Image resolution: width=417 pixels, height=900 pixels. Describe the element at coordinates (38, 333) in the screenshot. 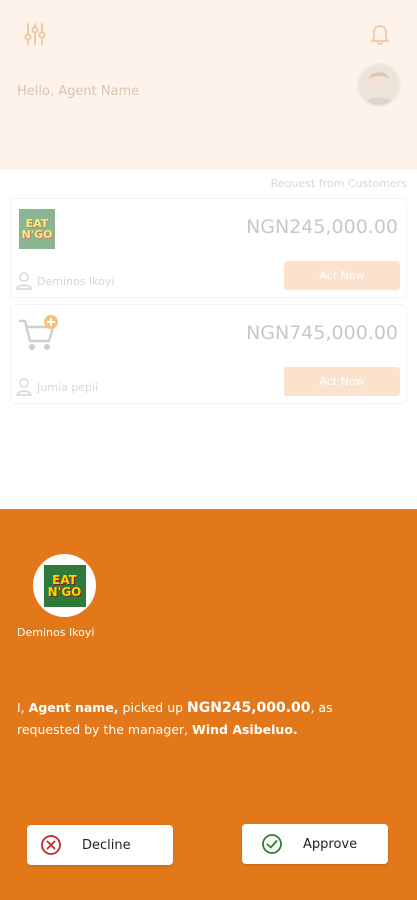

I see `cart-icon` at that location.